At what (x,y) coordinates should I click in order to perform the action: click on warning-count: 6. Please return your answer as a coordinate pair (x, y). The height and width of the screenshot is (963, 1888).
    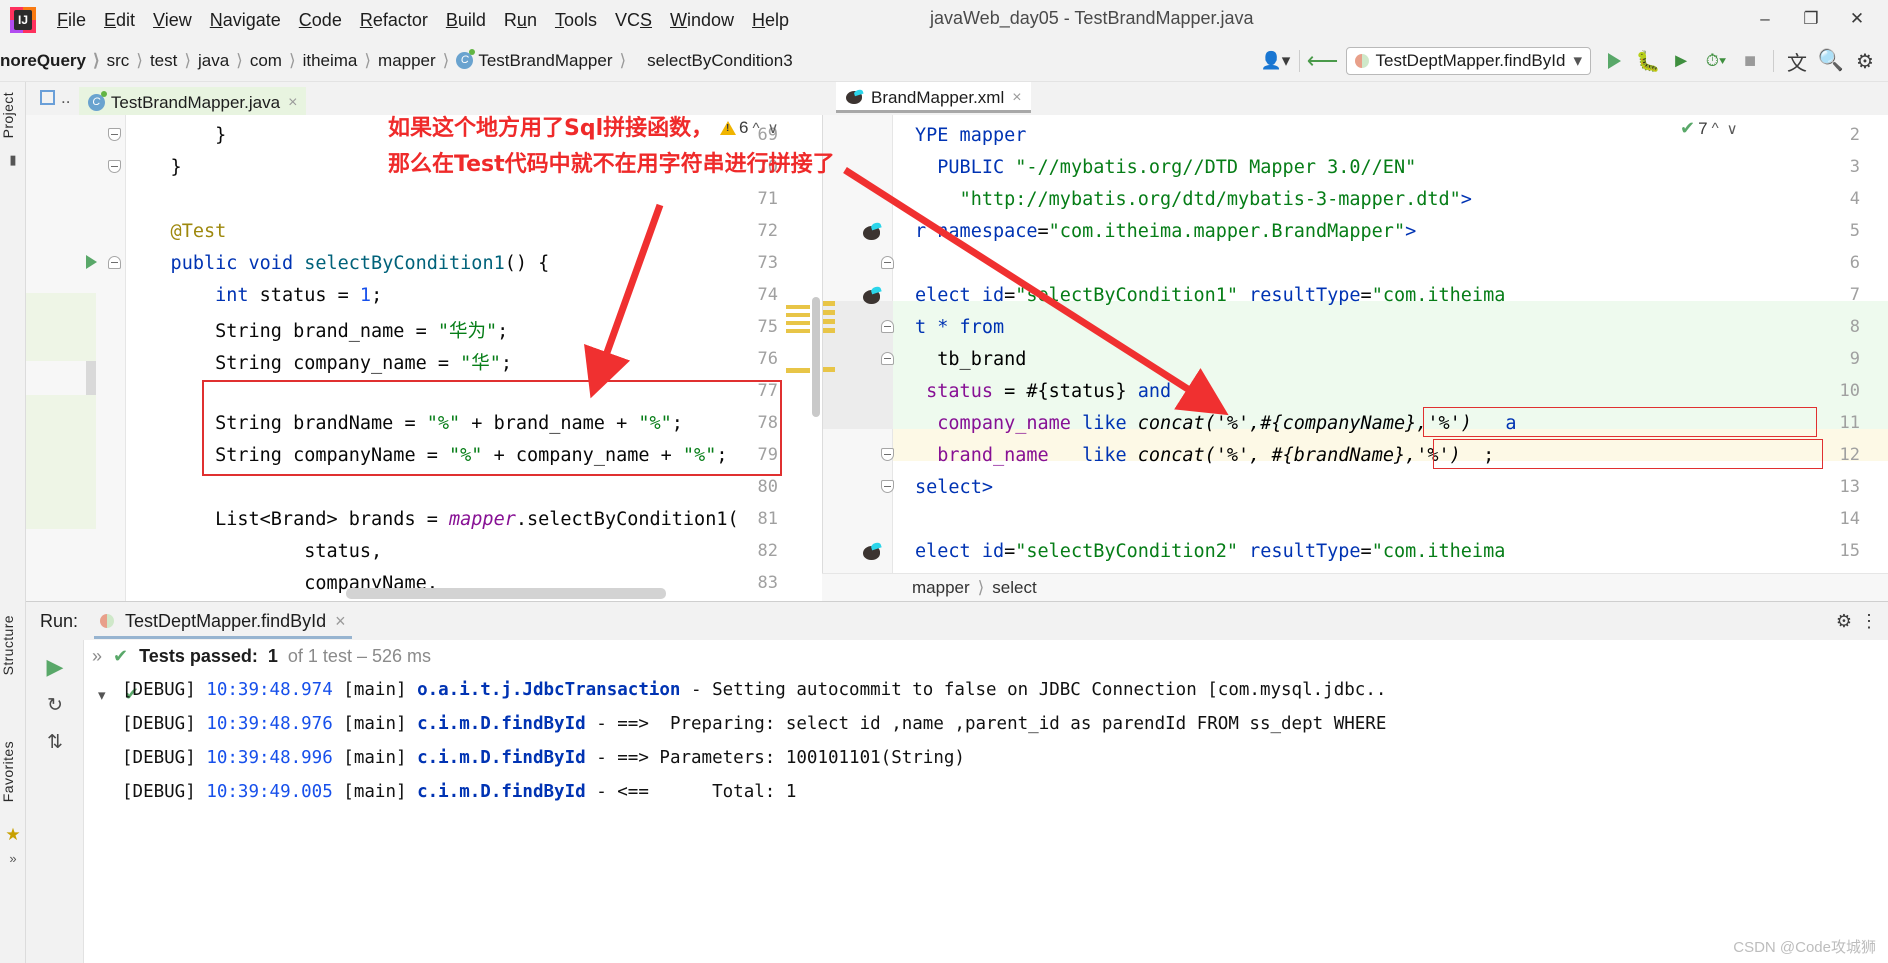
    Looking at the image, I should click on (744, 127).